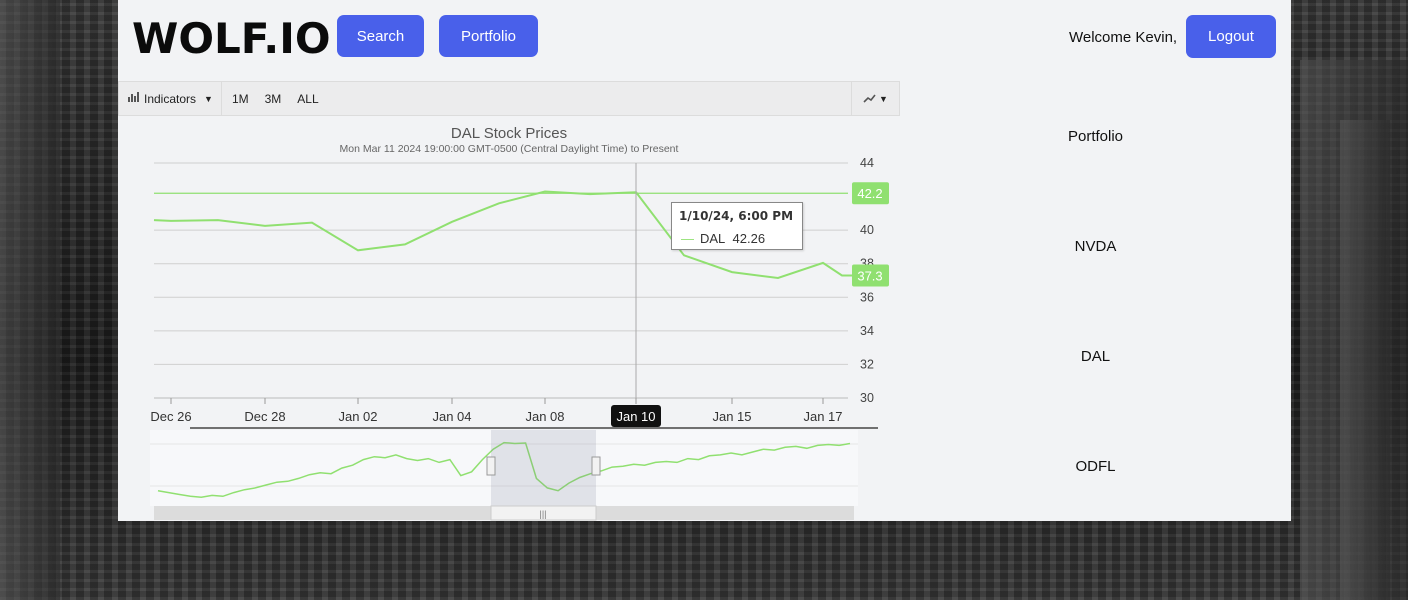  Describe the element at coordinates (1095, 136) in the screenshot. I see `sidebar-title: Portfolio` at that location.